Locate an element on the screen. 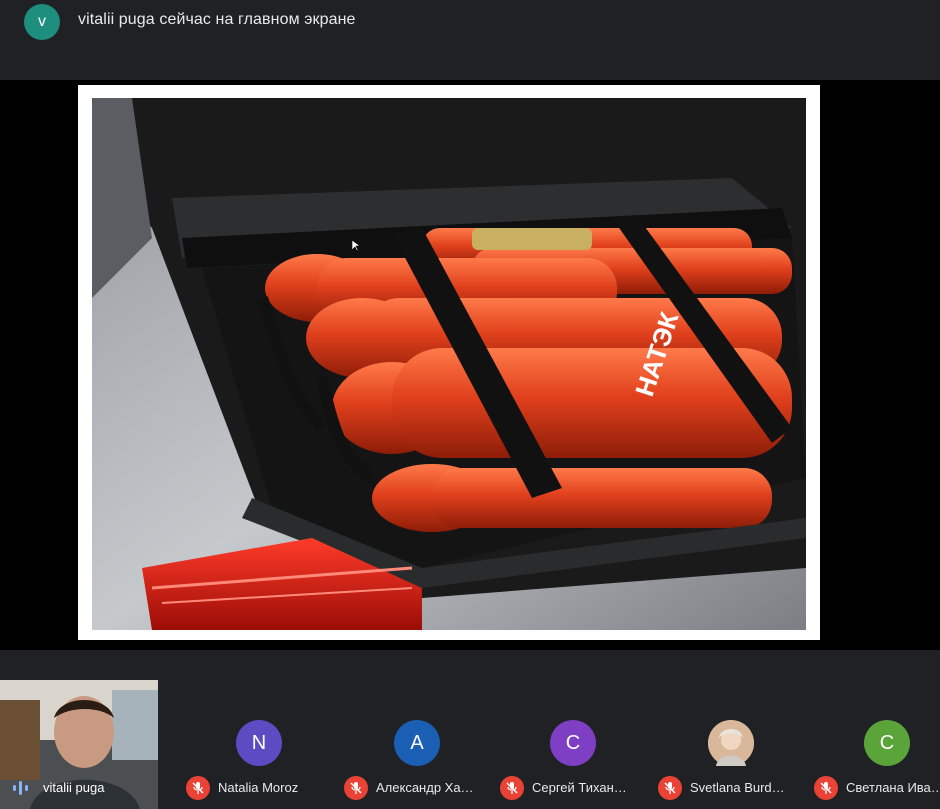 The image size is (940, 809). participant-avatar is located at coordinates (731, 743).